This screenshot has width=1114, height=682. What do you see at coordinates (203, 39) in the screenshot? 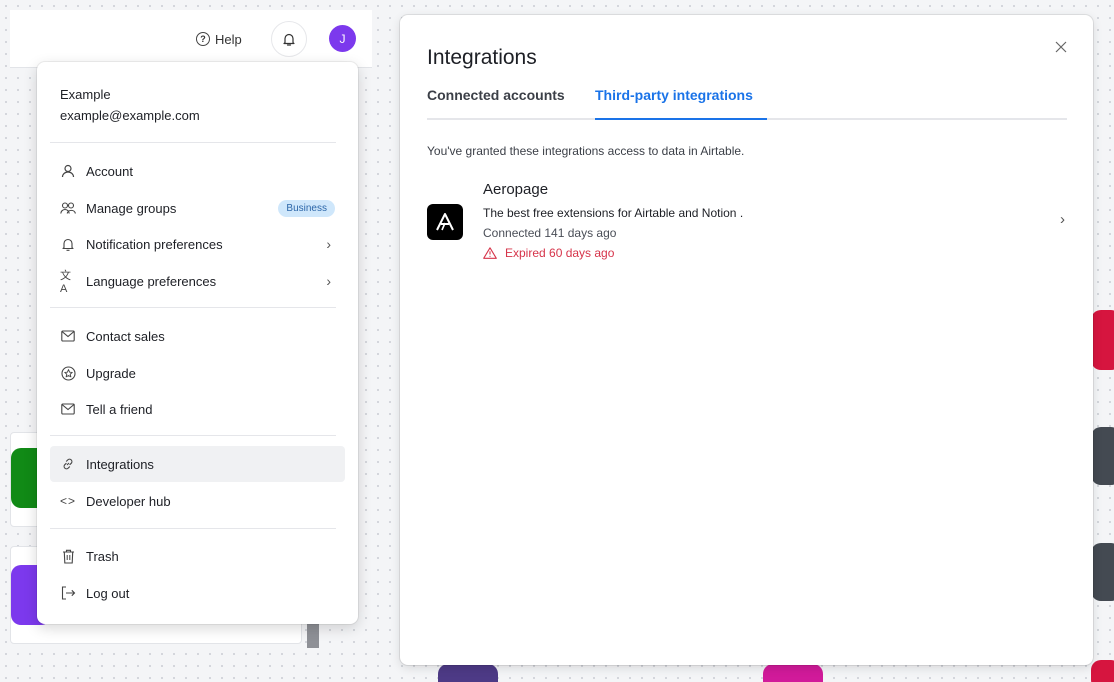
I see `help-icon: ?` at bounding box center [203, 39].